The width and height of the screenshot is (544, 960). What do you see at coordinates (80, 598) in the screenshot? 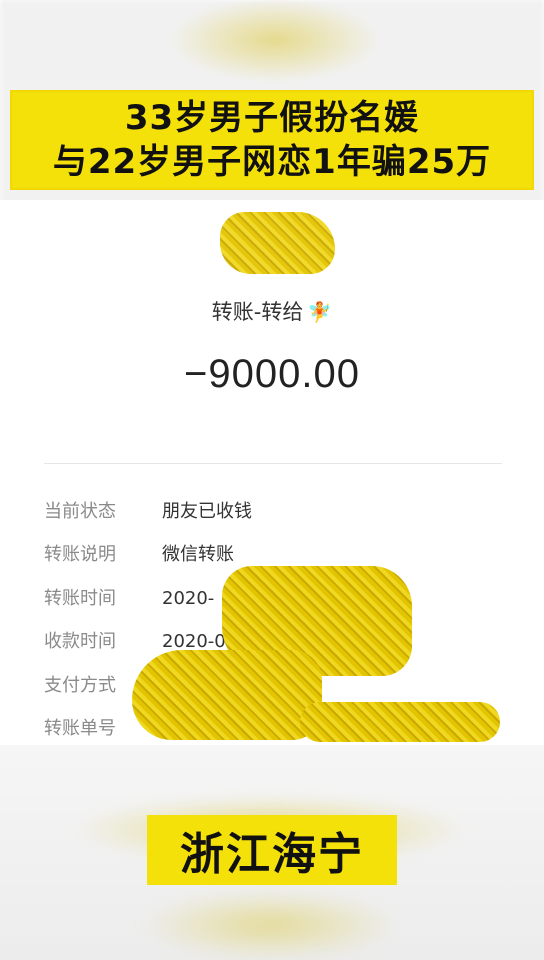
I see `detail-label: 转账时间` at bounding box center [80, 598].